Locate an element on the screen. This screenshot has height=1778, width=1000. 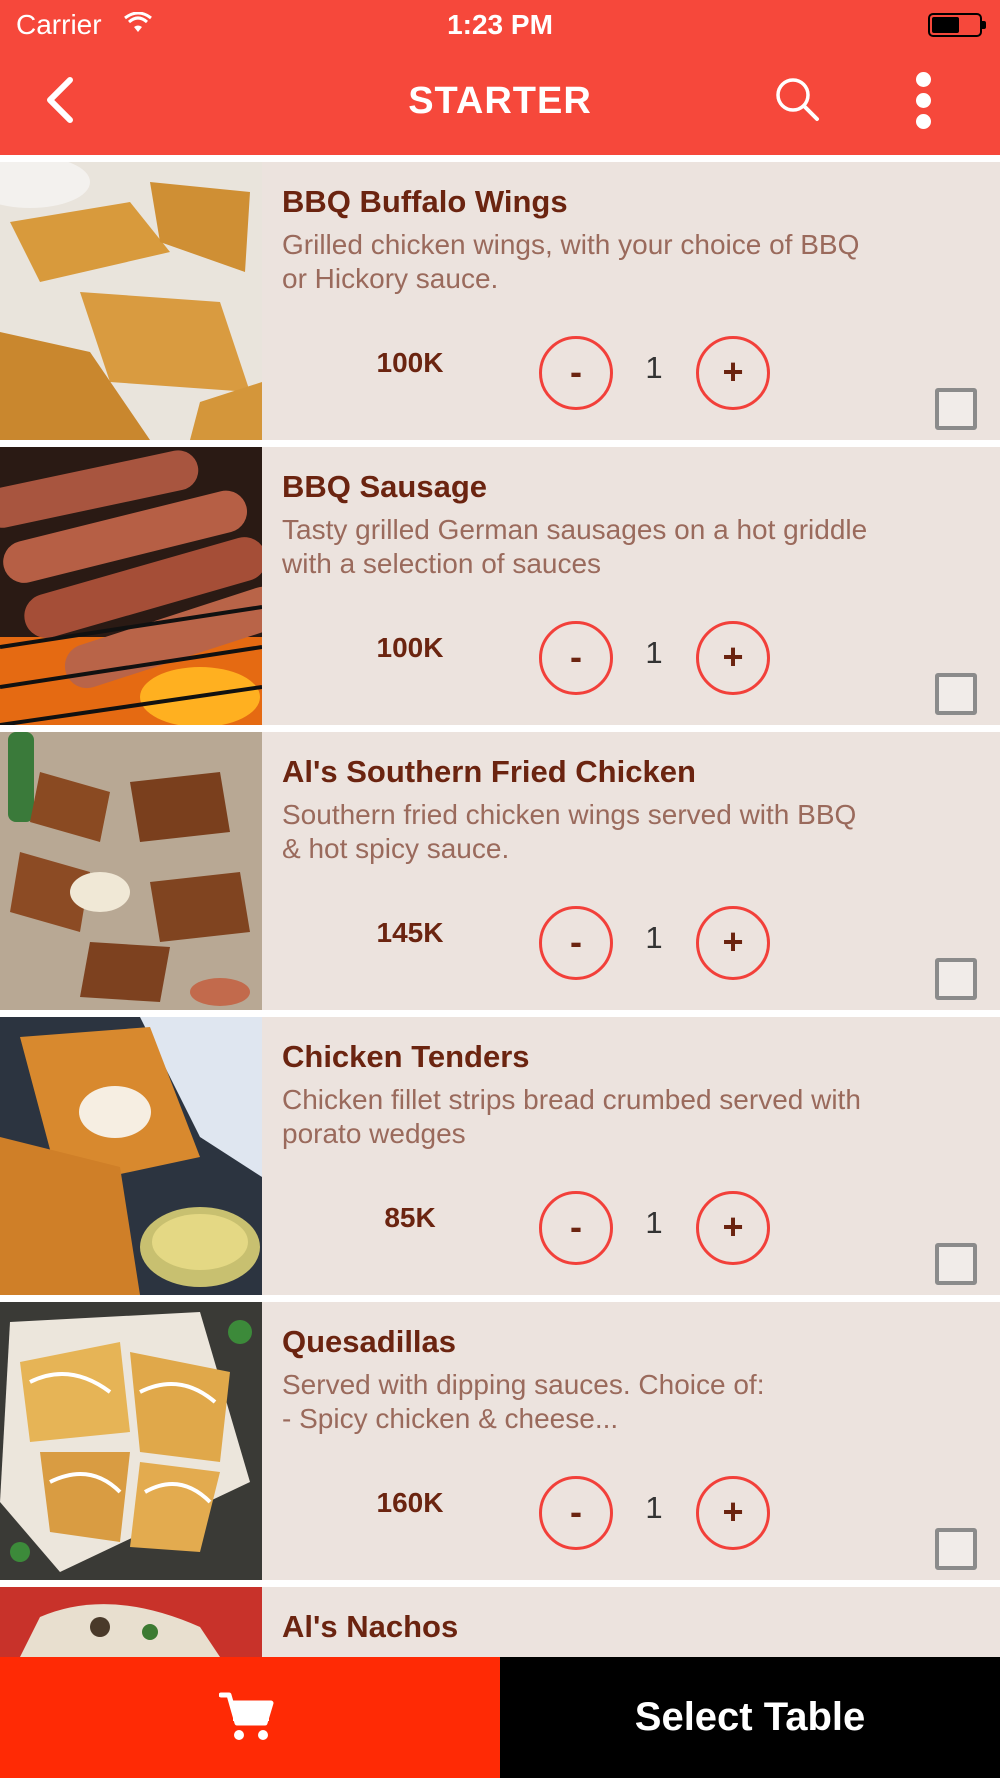
cart-icon is located at coordinates (246, 1716).